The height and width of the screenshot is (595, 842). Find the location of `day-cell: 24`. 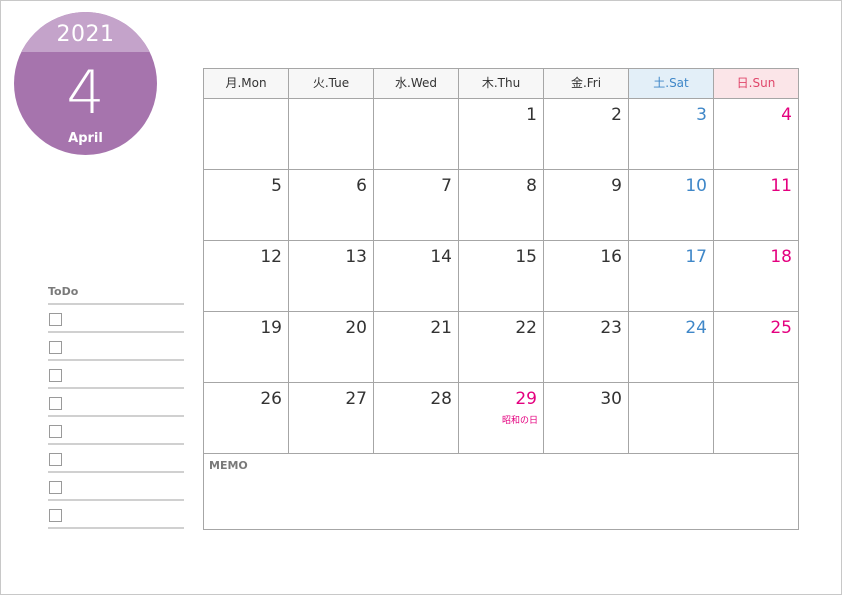

day-cell: 24 is located at coordinates (671, 347).